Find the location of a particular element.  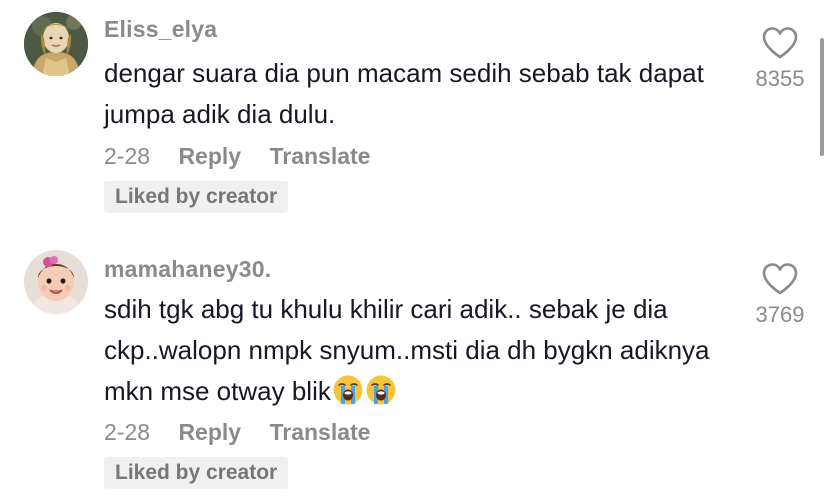

like-section: 8355 is located at coordinates (780, 59).